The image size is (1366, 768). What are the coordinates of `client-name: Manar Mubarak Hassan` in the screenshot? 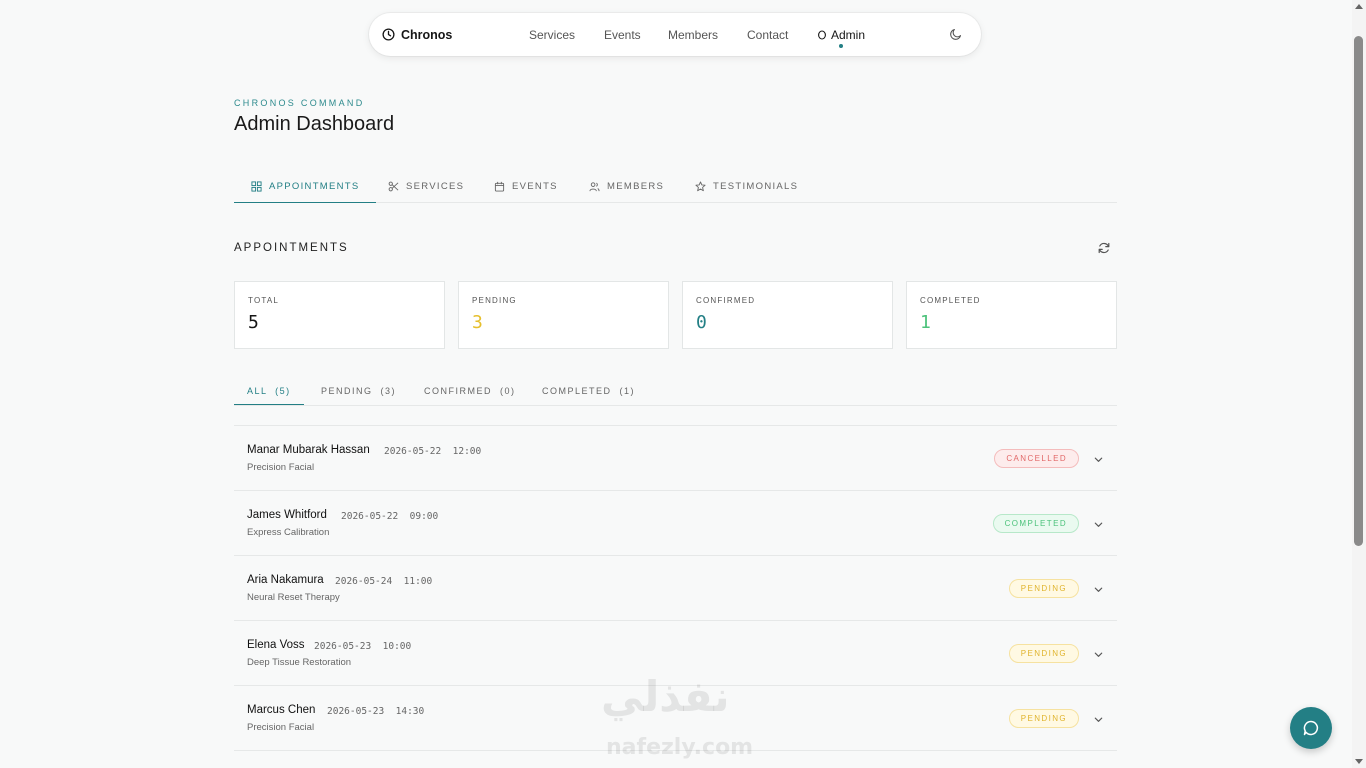 It's located at (308, 450).